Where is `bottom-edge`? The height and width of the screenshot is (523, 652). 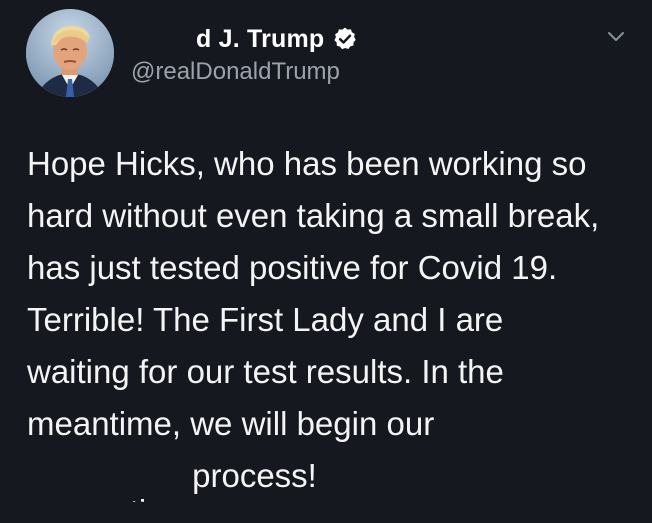 bottom-edge is located at coordinates (326, 521).